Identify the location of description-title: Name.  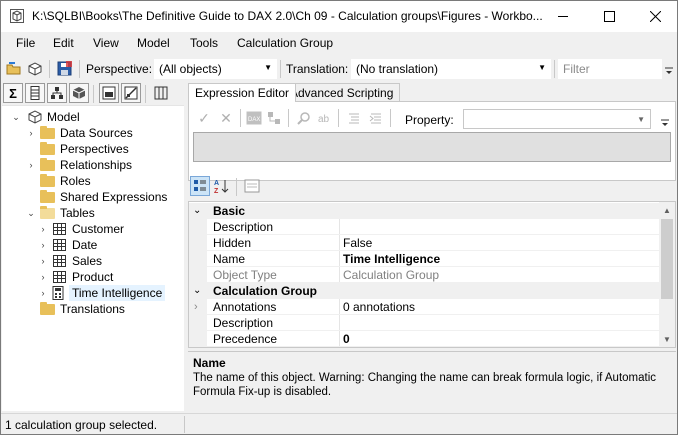
(209, 363).